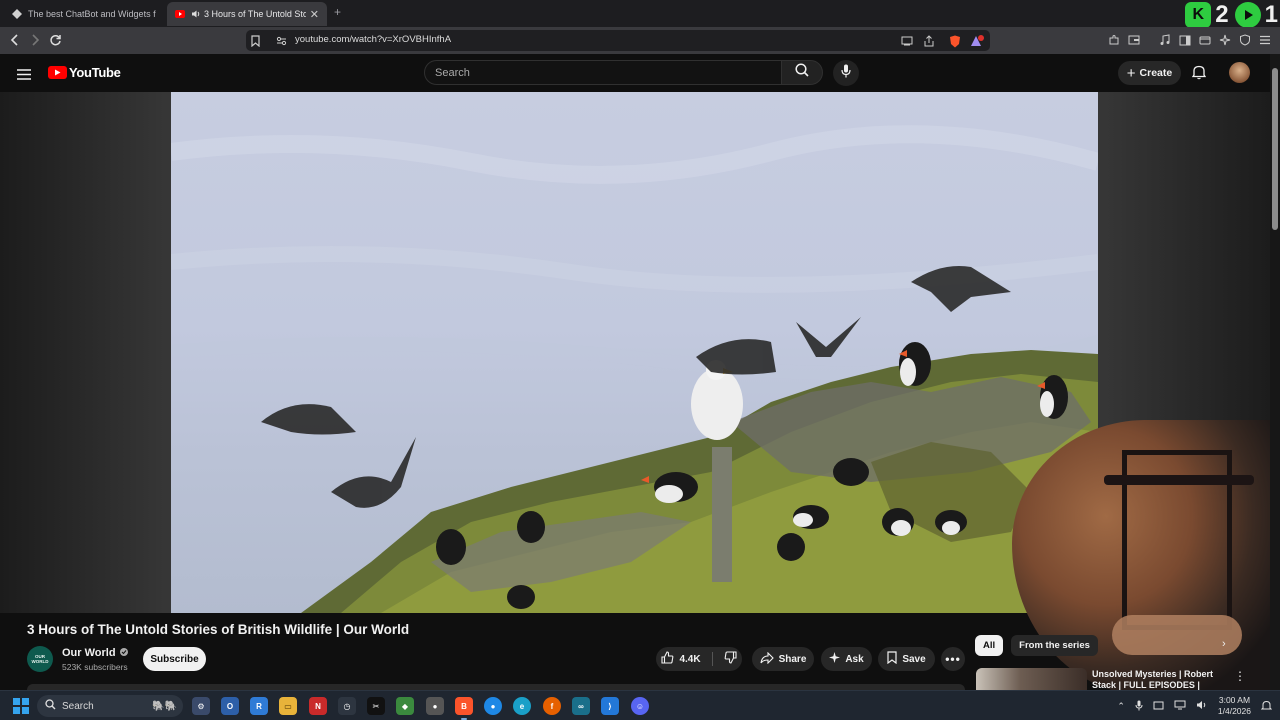 The height and width of the screenshot is (720, 1280). I want to click on address-bar: youtube.com/watch?v=XrOVBHInfhA, so click(618, 40).